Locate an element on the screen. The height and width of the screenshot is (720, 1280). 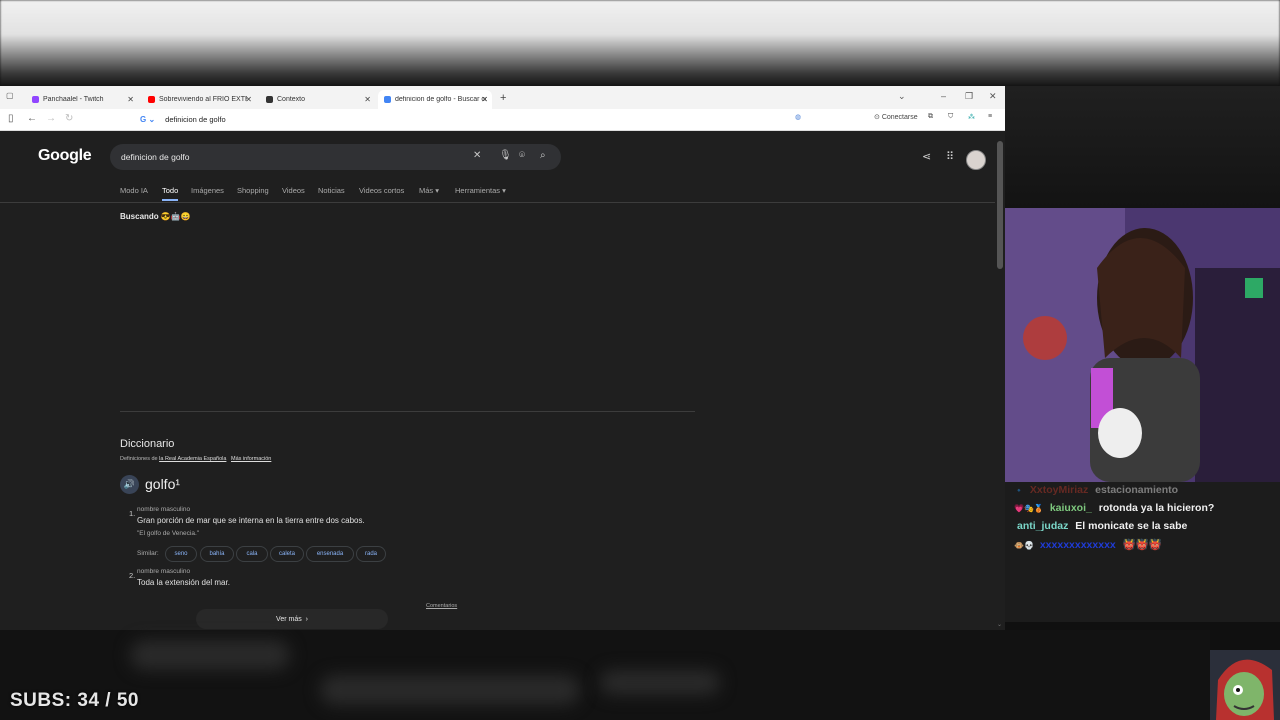
reload-icon: ↻ is located at coordinates (69, 118).